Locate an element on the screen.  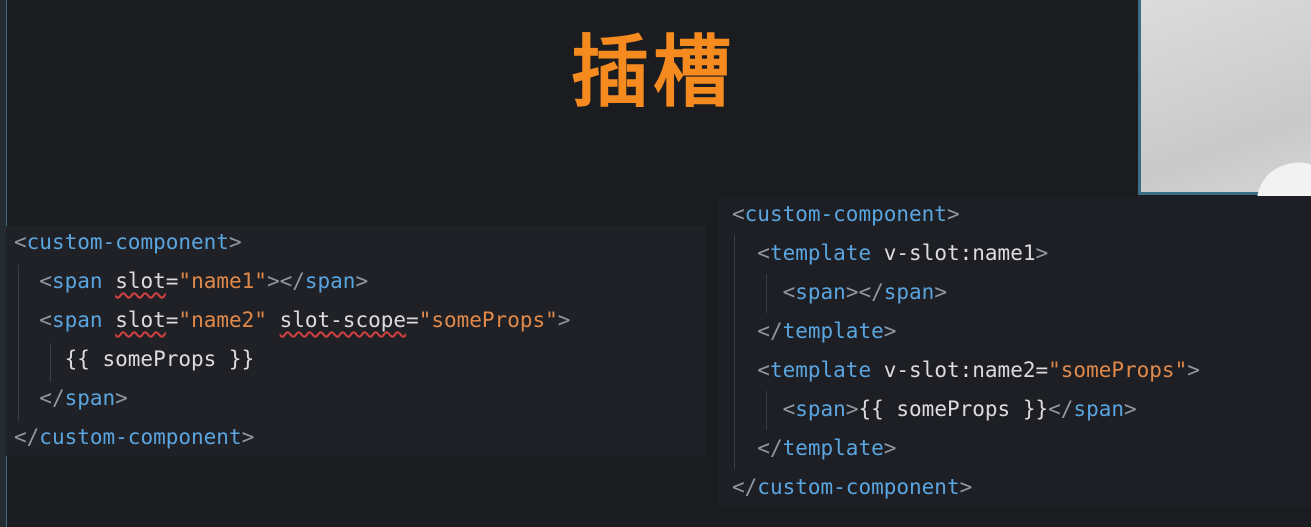
code-line: {{ someProps }} is located at coordinates (134, 359).